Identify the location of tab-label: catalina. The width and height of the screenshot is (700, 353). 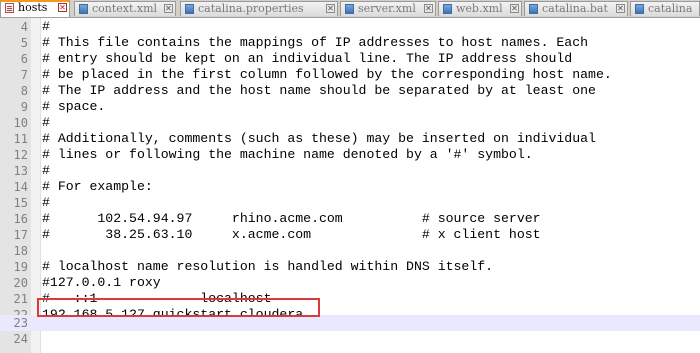
(670, 8).